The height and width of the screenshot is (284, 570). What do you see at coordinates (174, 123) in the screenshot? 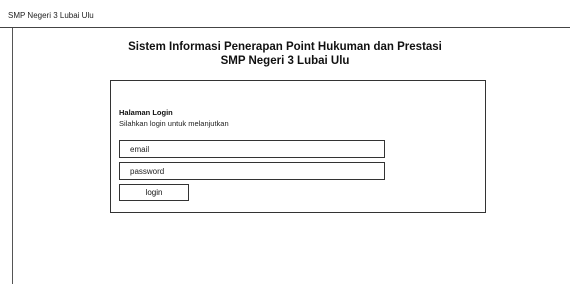
I see `login-subtitle: Silahkan login untuk melanjutkan` at bounding box center [174, 123].